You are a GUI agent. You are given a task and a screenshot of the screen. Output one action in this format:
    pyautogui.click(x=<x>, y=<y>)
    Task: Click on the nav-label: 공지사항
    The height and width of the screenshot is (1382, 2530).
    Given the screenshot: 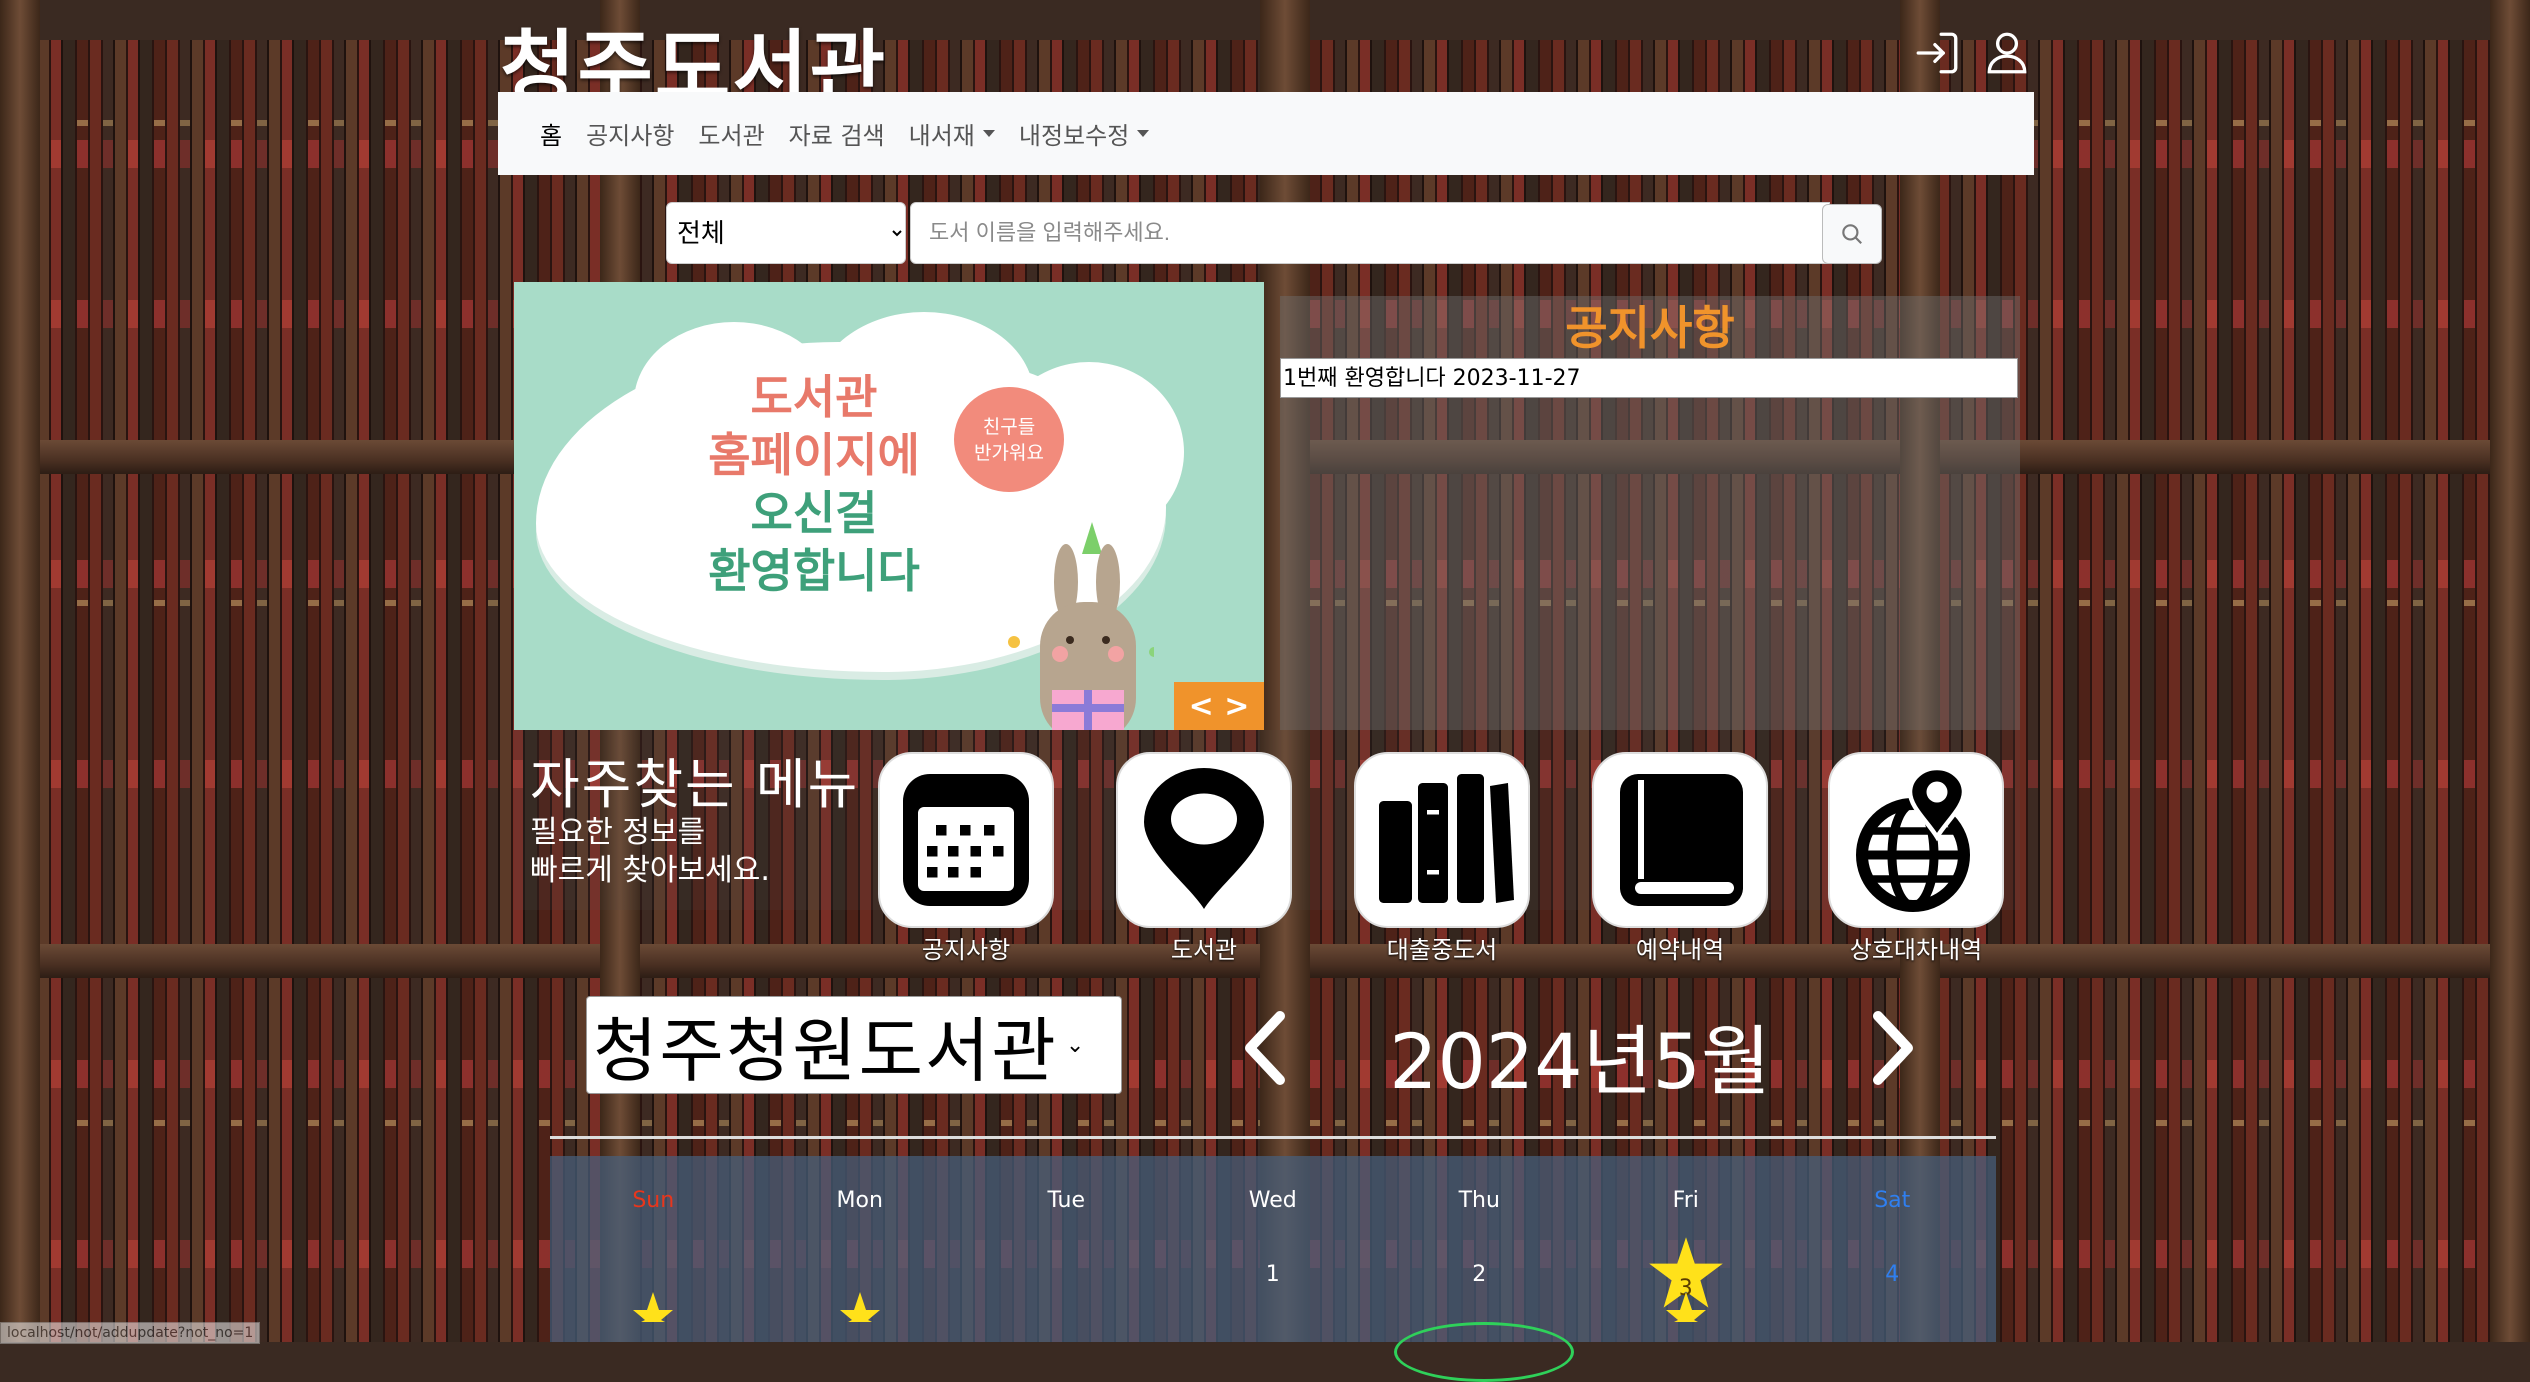 What is the action you would take?
    pyautogui.click(x=630, y=136)
    